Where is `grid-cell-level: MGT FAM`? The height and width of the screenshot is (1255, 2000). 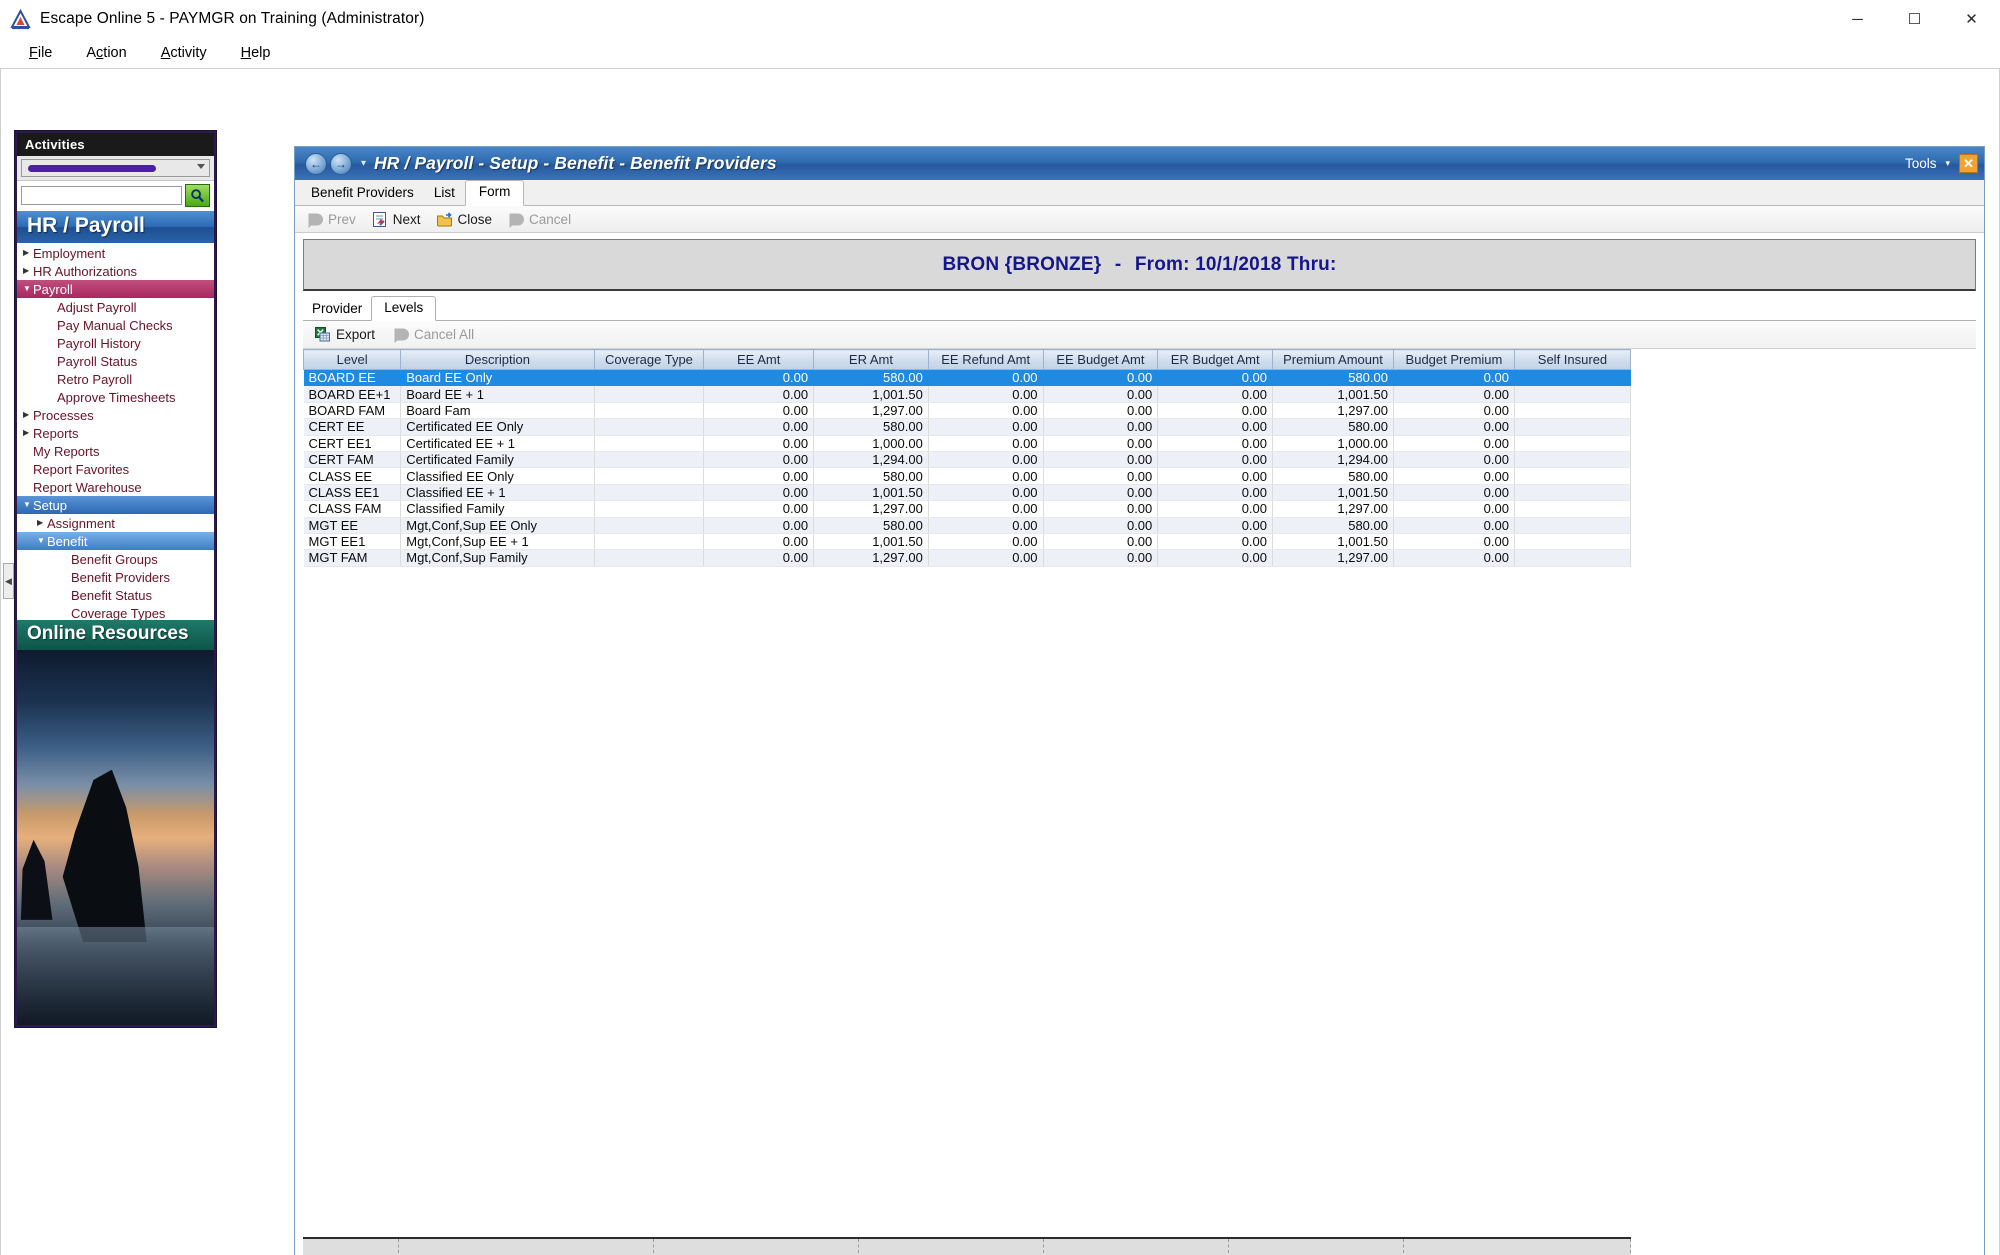 grid-cell-level: MGT FAM is located at coordinates (352, 558).